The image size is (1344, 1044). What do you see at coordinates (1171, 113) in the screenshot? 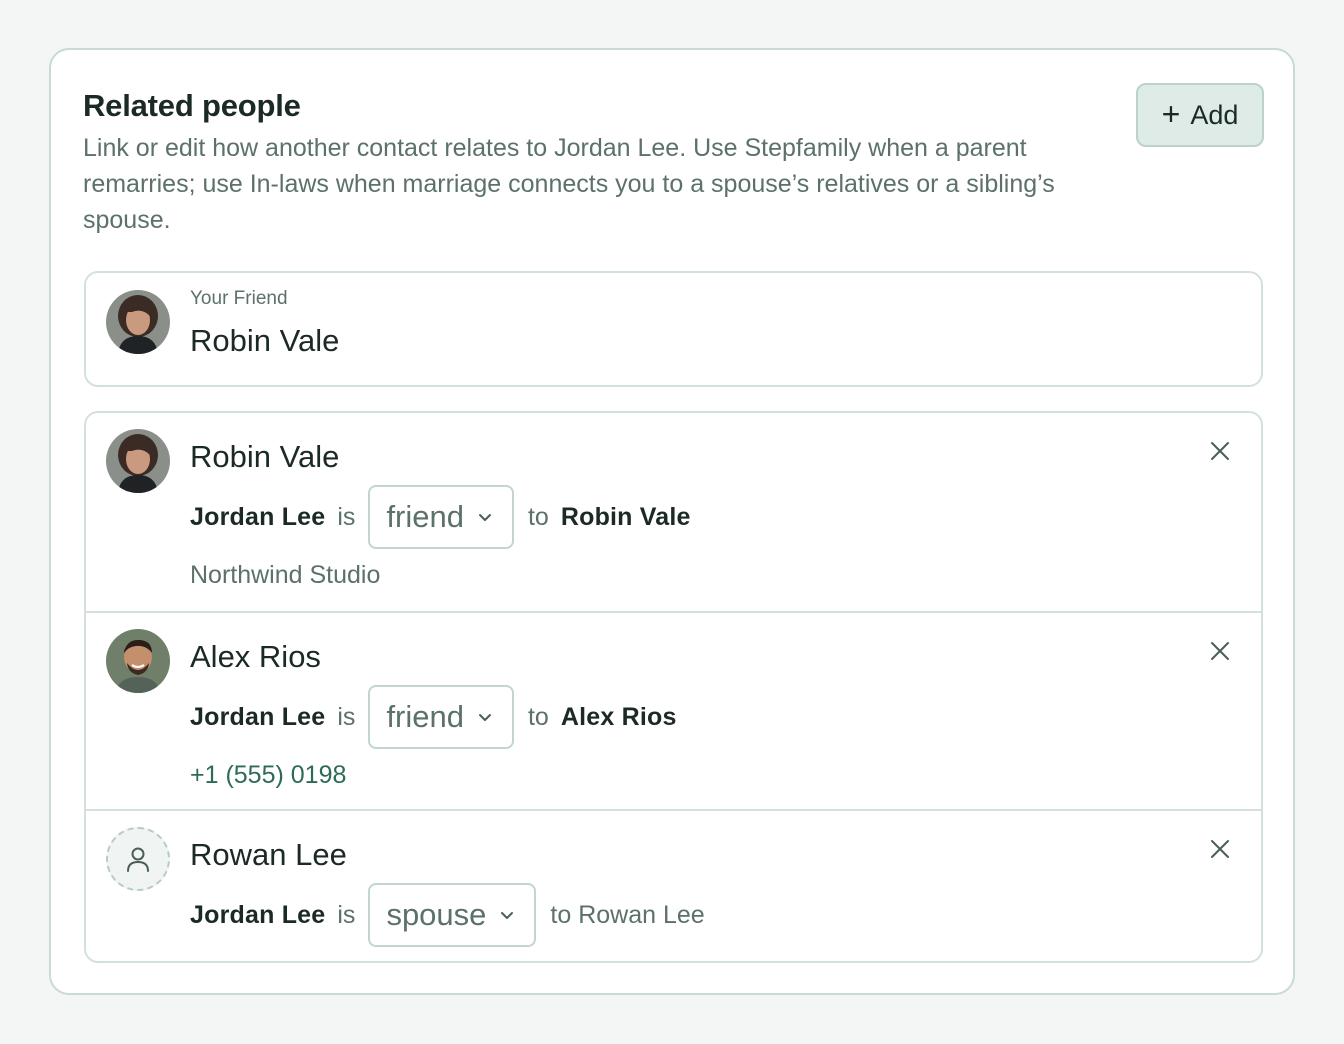
I see `plus-icon: +` at bounding box center [1171, 113].